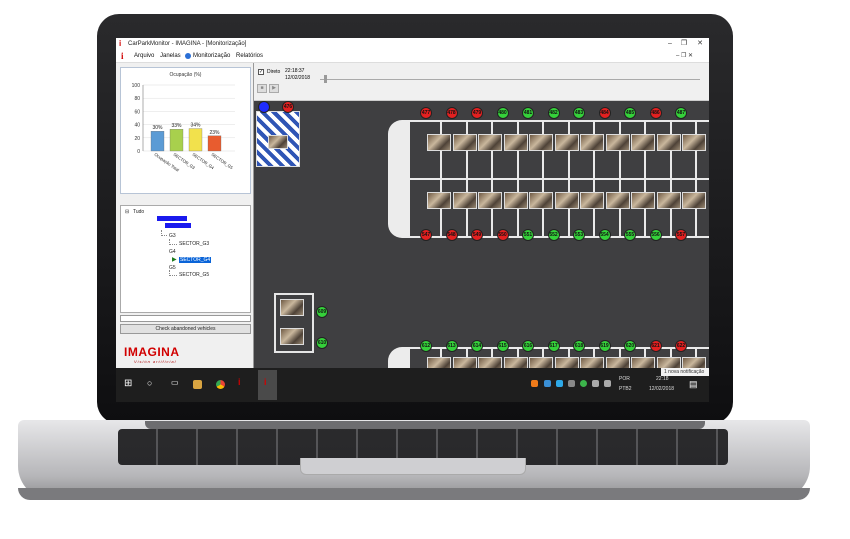 This screenshot has height=539, width=850. What do you see at coordinates (477, 235) in the screenshot?
I see `parking-spot-badge: 549` at bounding box center [477, 235].